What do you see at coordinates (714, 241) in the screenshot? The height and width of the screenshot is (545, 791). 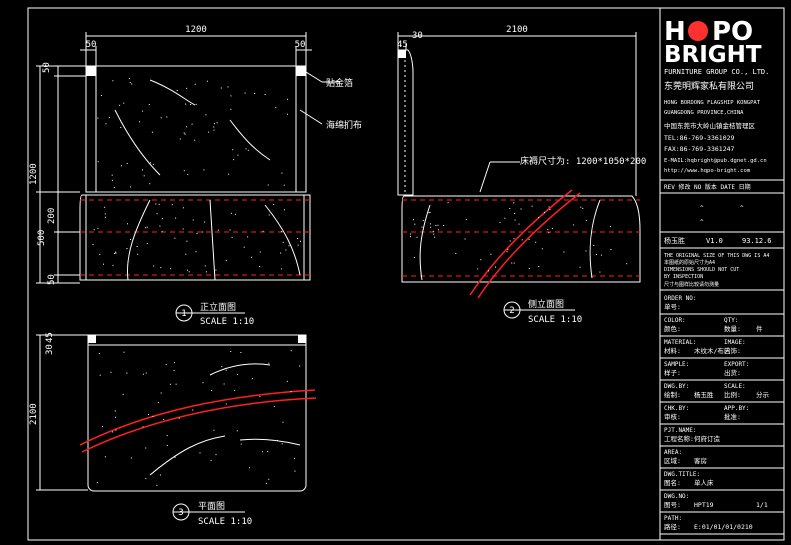 I see `approval-version: V1.0` at bounding box center [714, 241].